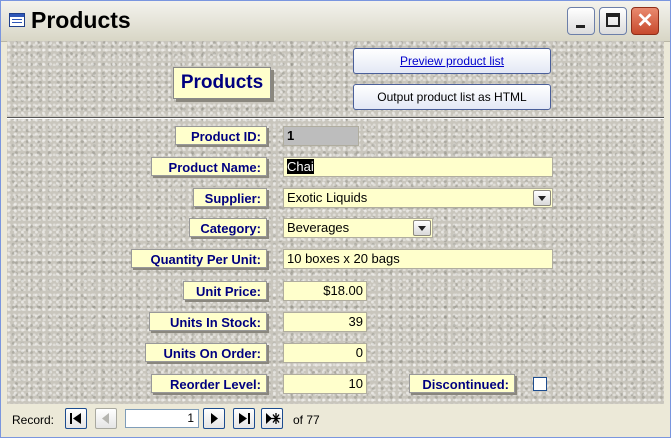  What do you see at coordinates (228, 227) in the screenshot?
I see `category-label: Category:` at bounding box center [228, 227].